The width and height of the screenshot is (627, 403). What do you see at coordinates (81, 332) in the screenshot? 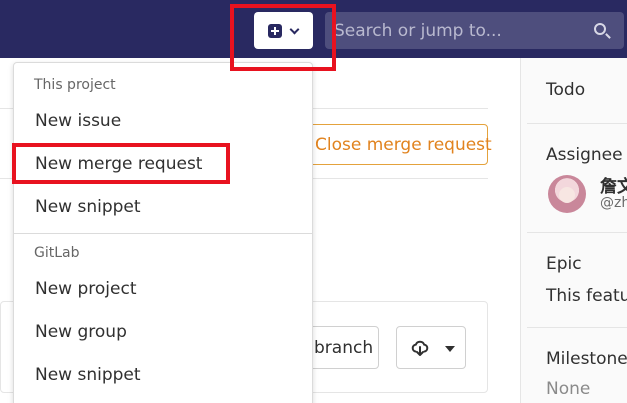
I see `menu-item-new-group: New group` at bounding box center [81, 332].